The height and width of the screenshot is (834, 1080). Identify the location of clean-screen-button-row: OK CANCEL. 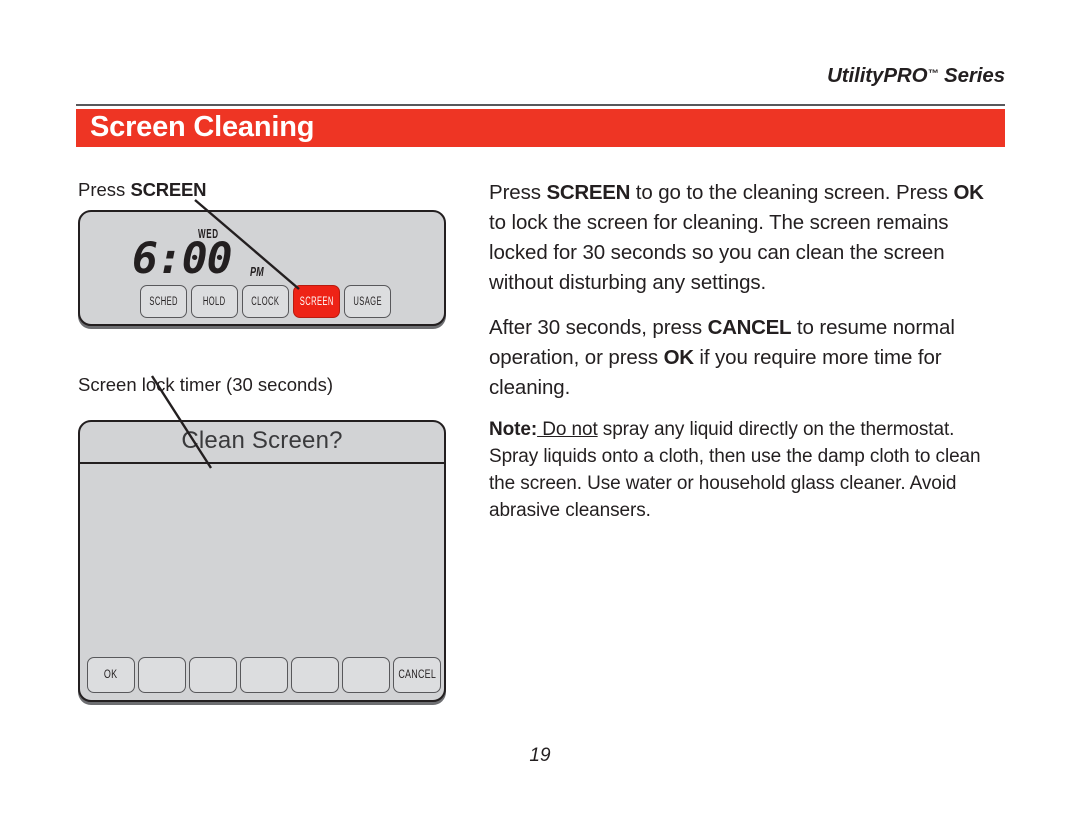
(264, 675).